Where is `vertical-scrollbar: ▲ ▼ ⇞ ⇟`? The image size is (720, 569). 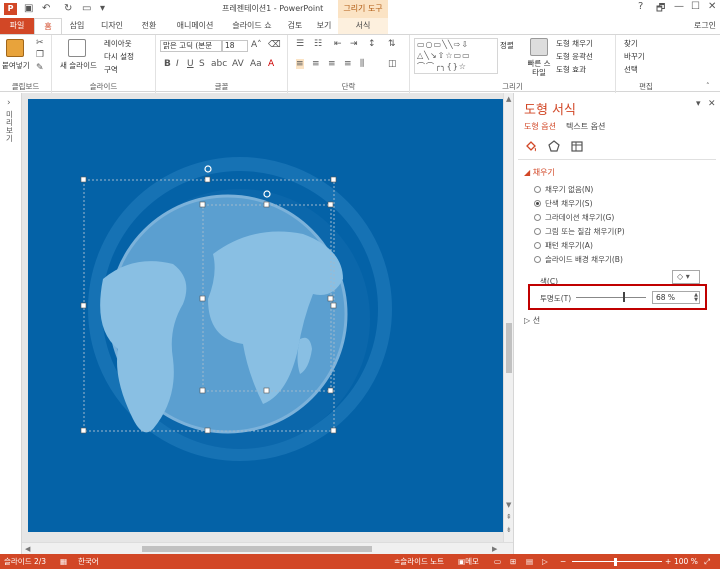 vertical-scrollbar: ▲ ▼ ⇞ ⇟ is located at coordinates (508, 317).